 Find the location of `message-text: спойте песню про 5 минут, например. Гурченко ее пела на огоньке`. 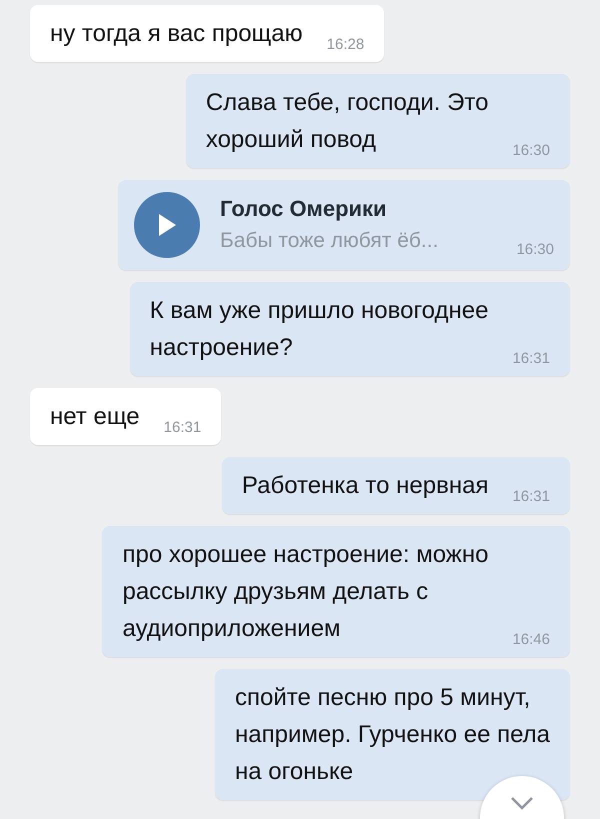

message-text: спойте песню про 5 минут, например. Гурченко ее пела на огоньке is located at coordinates (392, 735).